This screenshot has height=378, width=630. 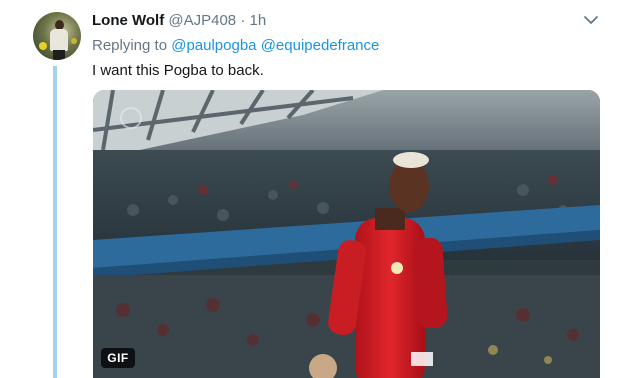 What do you see at coordinates (320, 45) in the screenshot?
I see `mention-equipedefrance: @equipedefrance` at bounding box center [320, 45].